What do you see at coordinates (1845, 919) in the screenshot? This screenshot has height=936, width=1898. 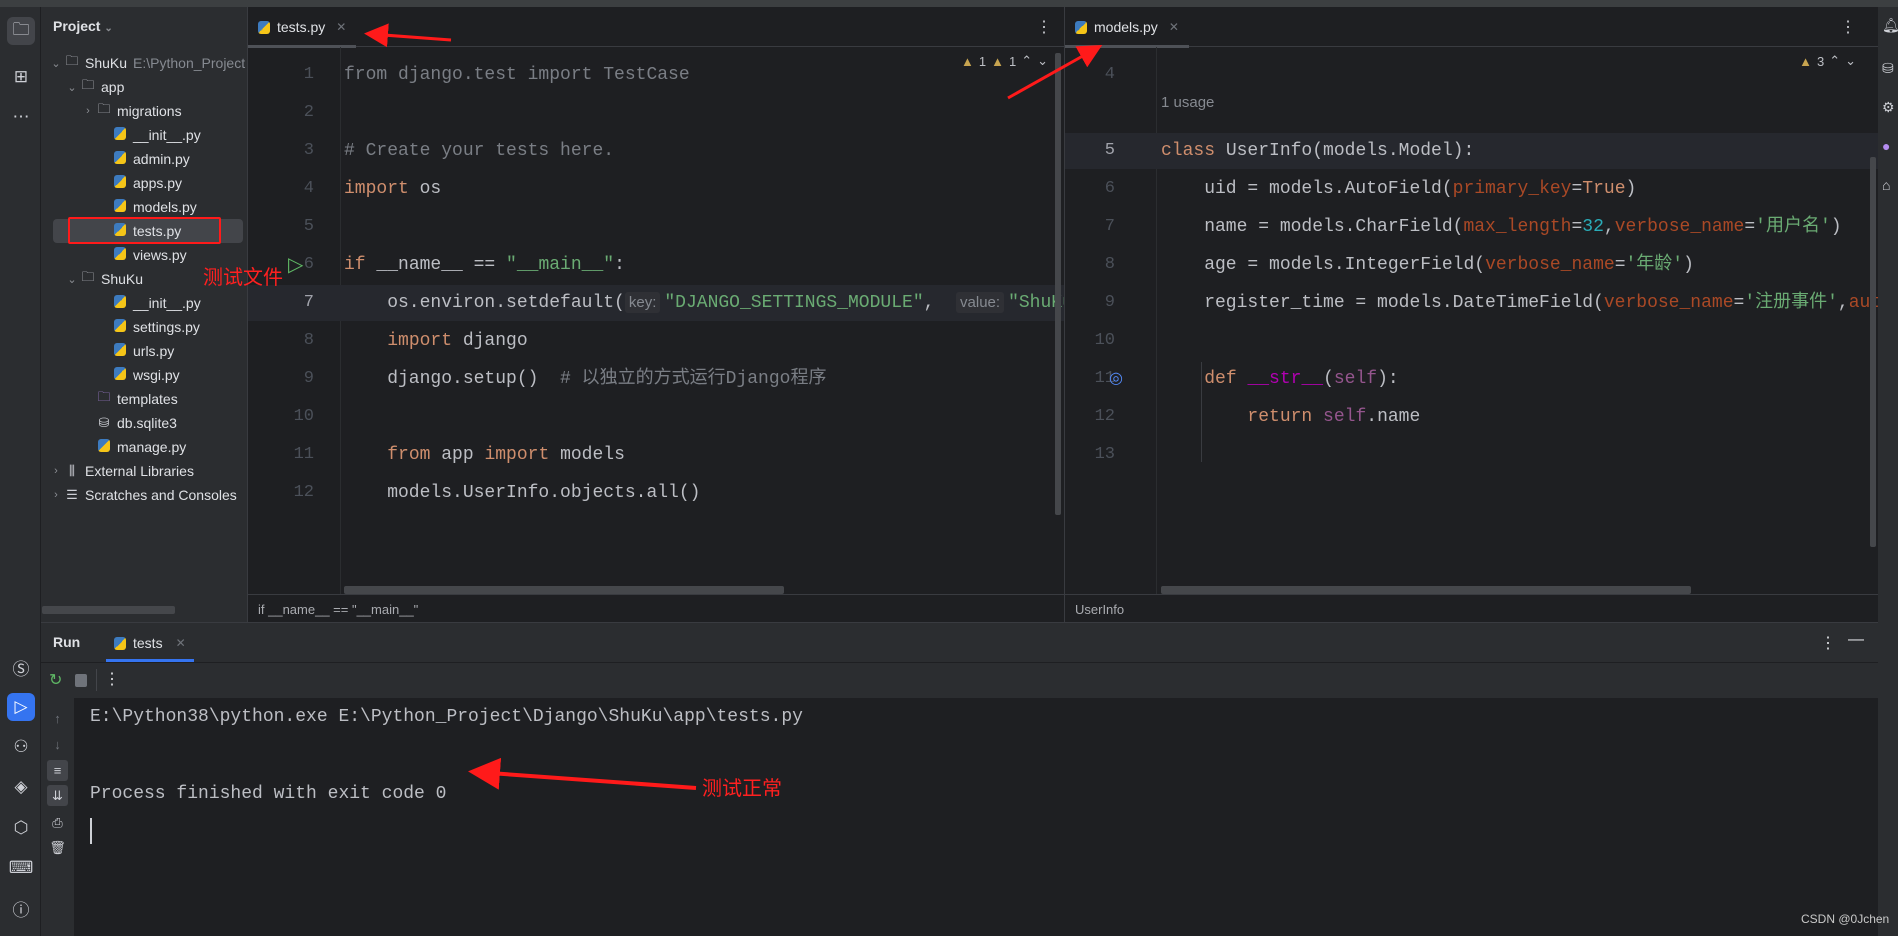 I see `watermark: CSDN @0Jchen` at bounding box center [1845, 919].